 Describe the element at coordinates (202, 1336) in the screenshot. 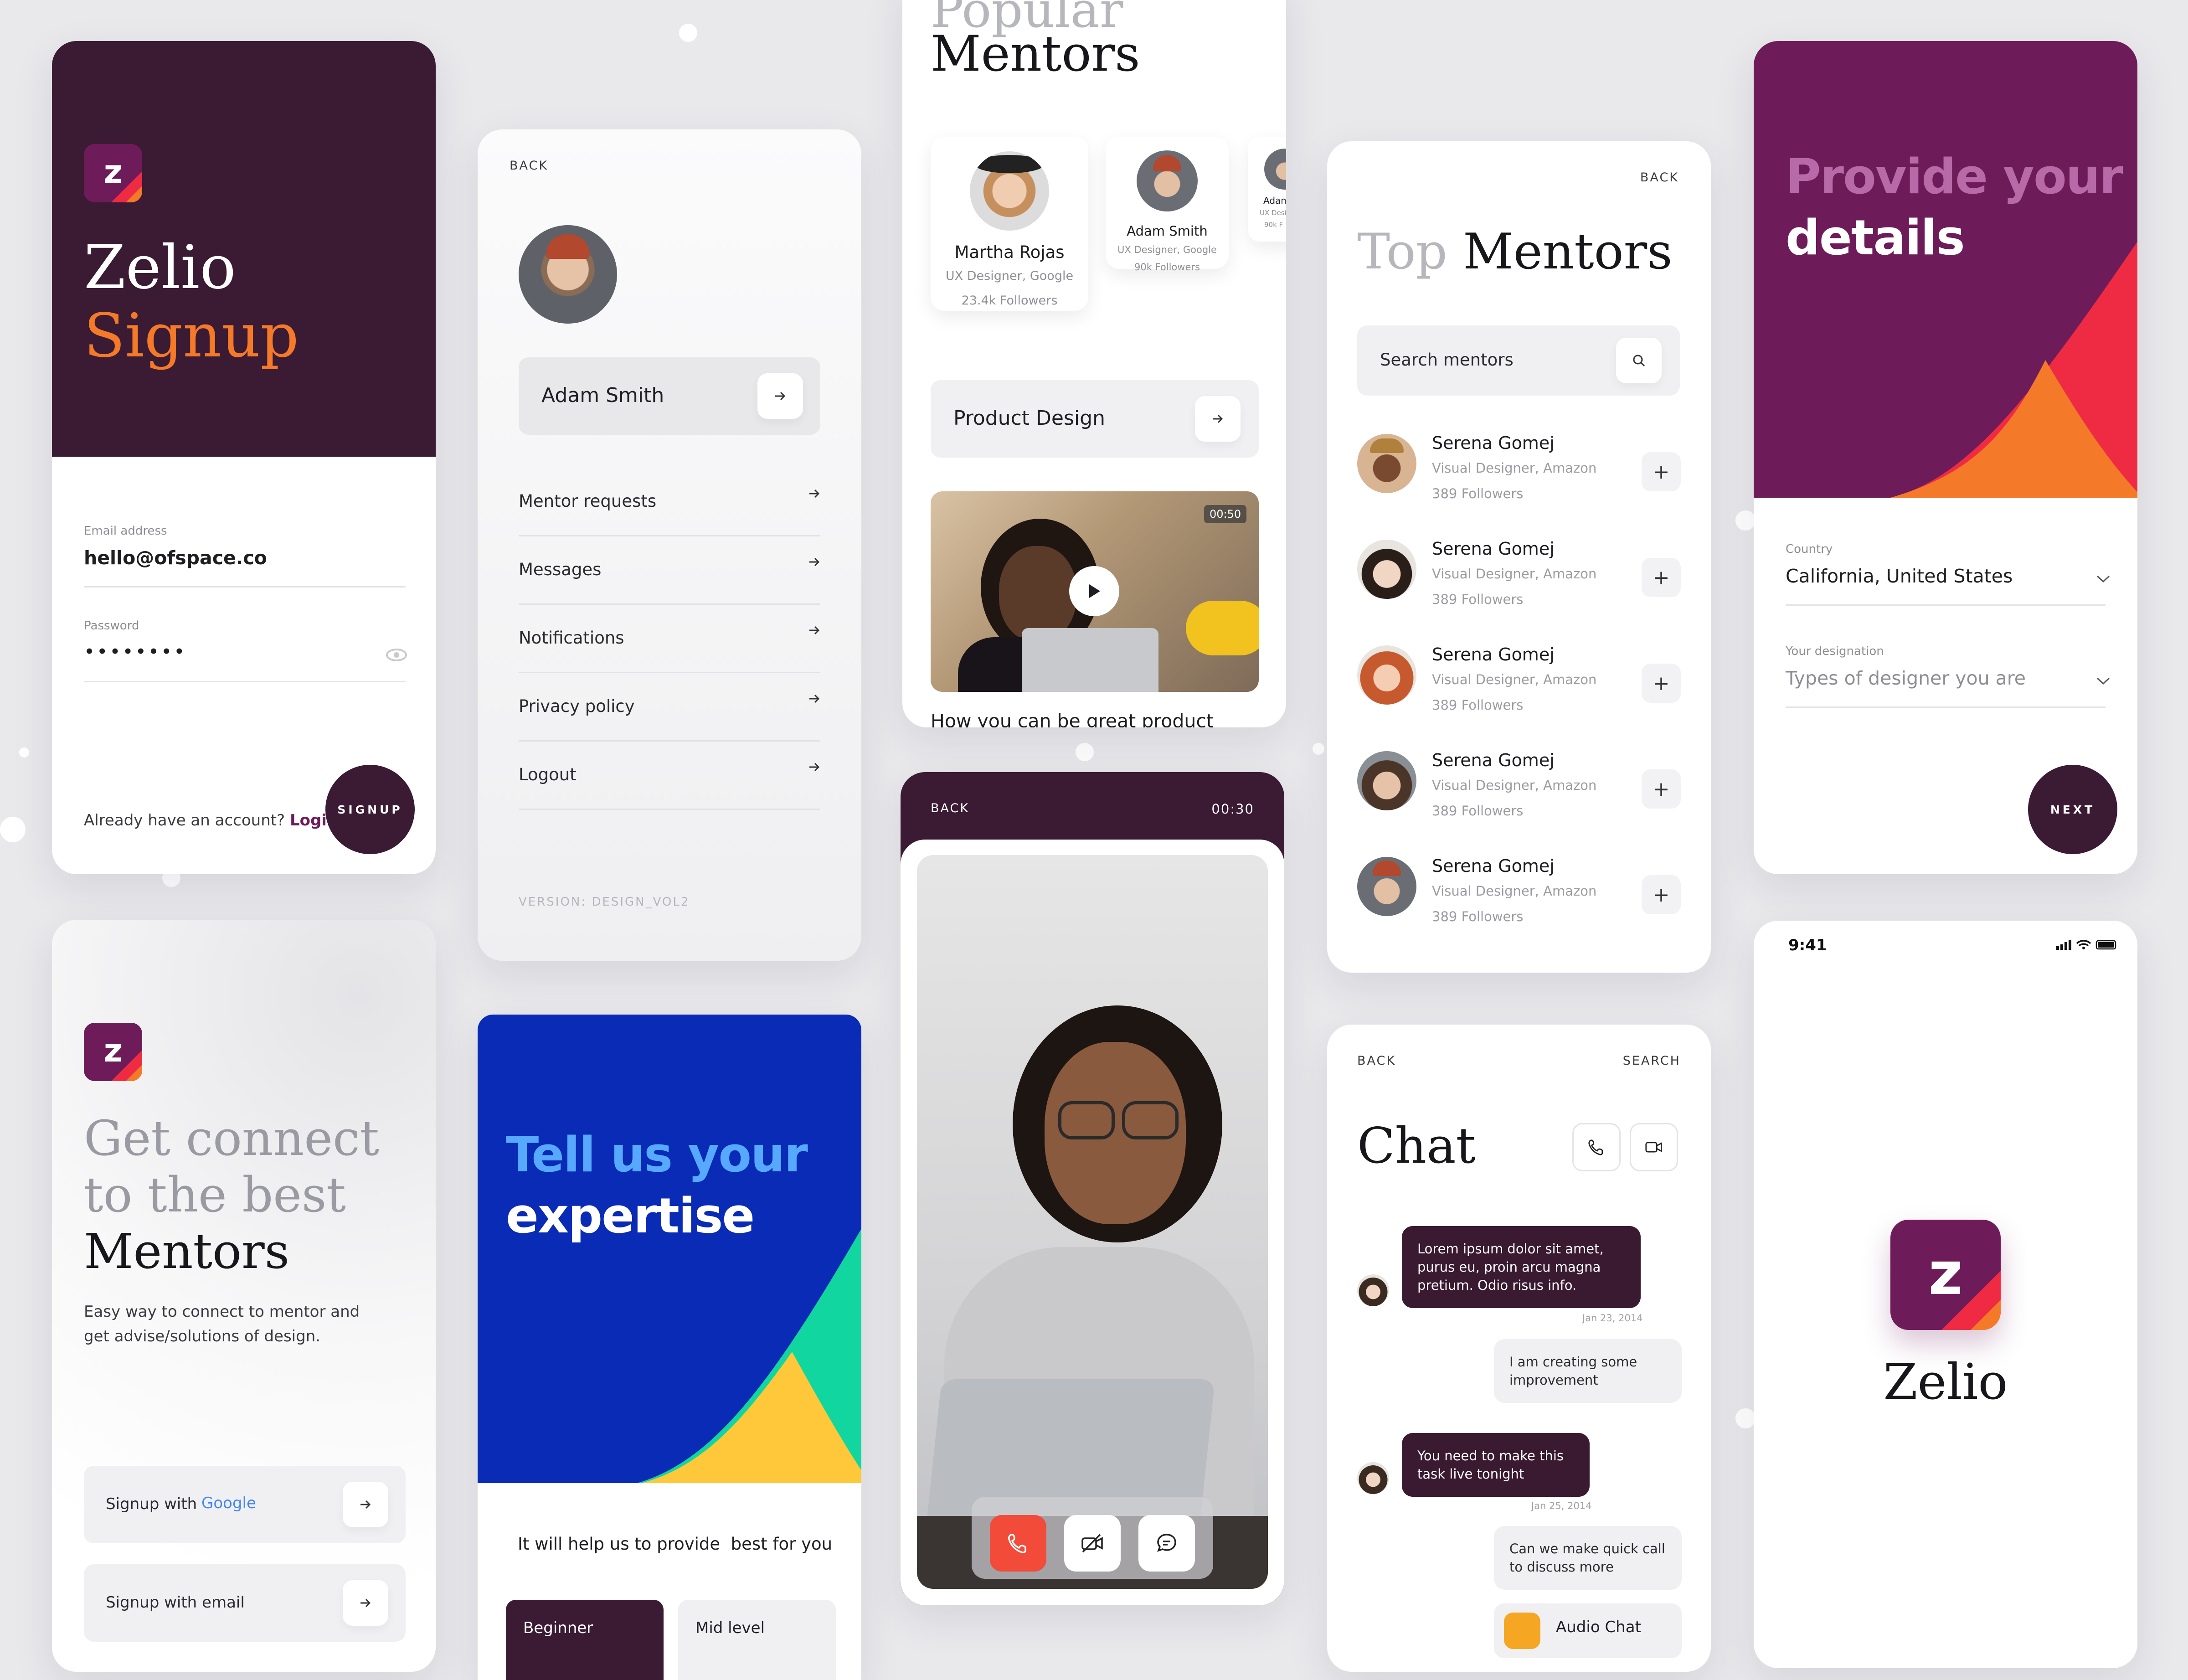

I see `connect-desc-line2: get advise/solutions of design.` at that location.